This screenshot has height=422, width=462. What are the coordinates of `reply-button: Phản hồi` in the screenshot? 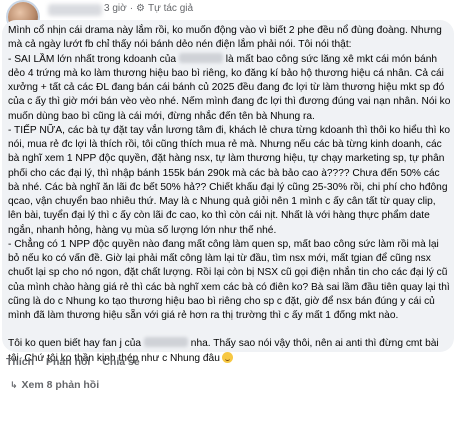 It's located at (68, 362).